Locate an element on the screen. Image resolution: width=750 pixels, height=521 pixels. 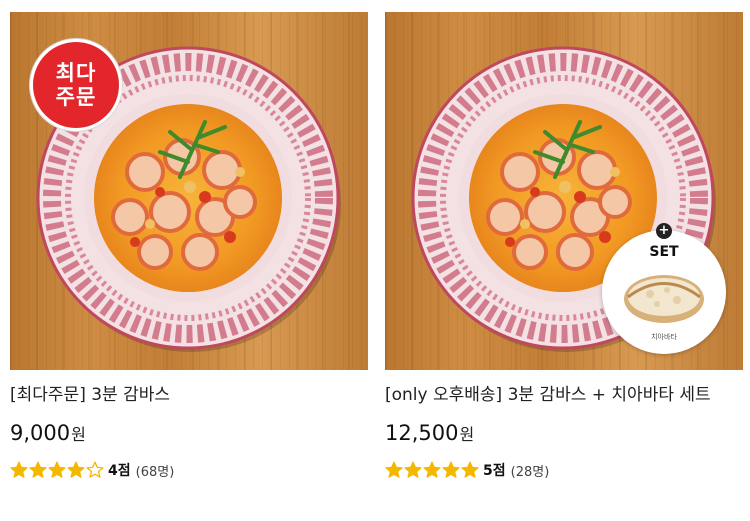
set-bundle-badge: + SET 치아바타 is located at coordinates (664, 288).